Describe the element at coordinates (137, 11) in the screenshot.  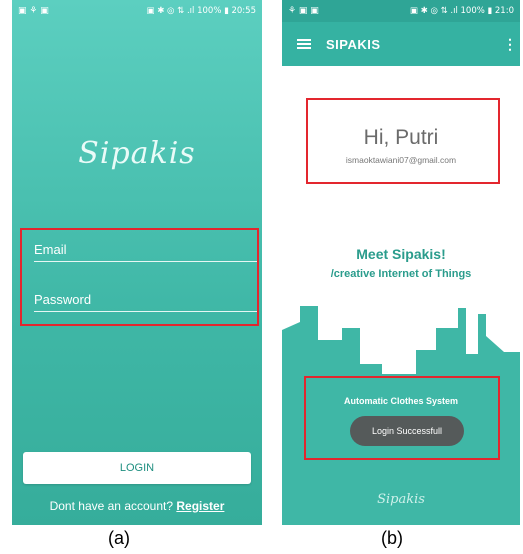
I see `status-bar: ▣ ⚘ ▣ ▣ ✱ ◎ ⇅ .ıl 100% ▮ 20:55` at that location.